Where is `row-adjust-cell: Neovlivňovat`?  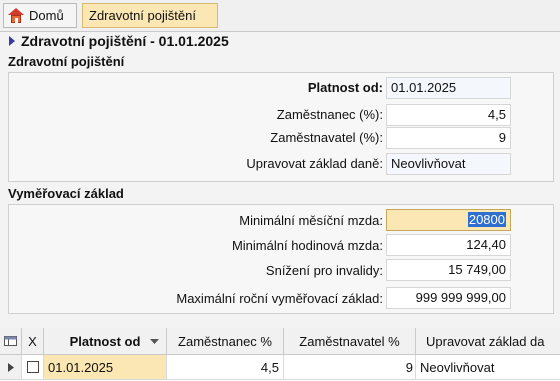 row-adjust-cell: Neovlivňovat is located at coordinates (488, 367).